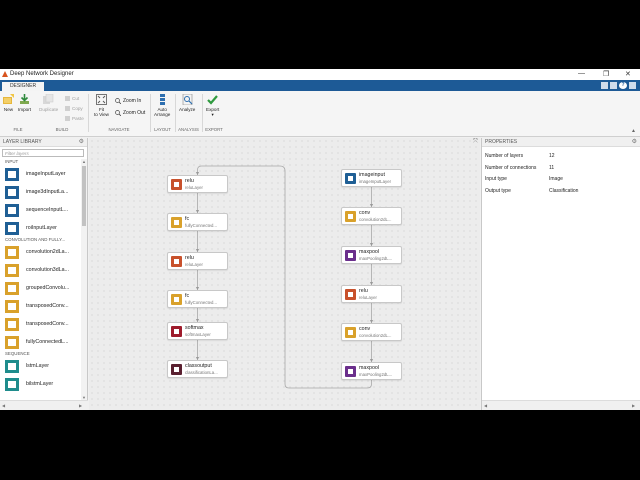 Image resolution: width=640 pixels, height=480 pixels. I want to click on tab-strip: DESIGNER ?, so click(320, 85).